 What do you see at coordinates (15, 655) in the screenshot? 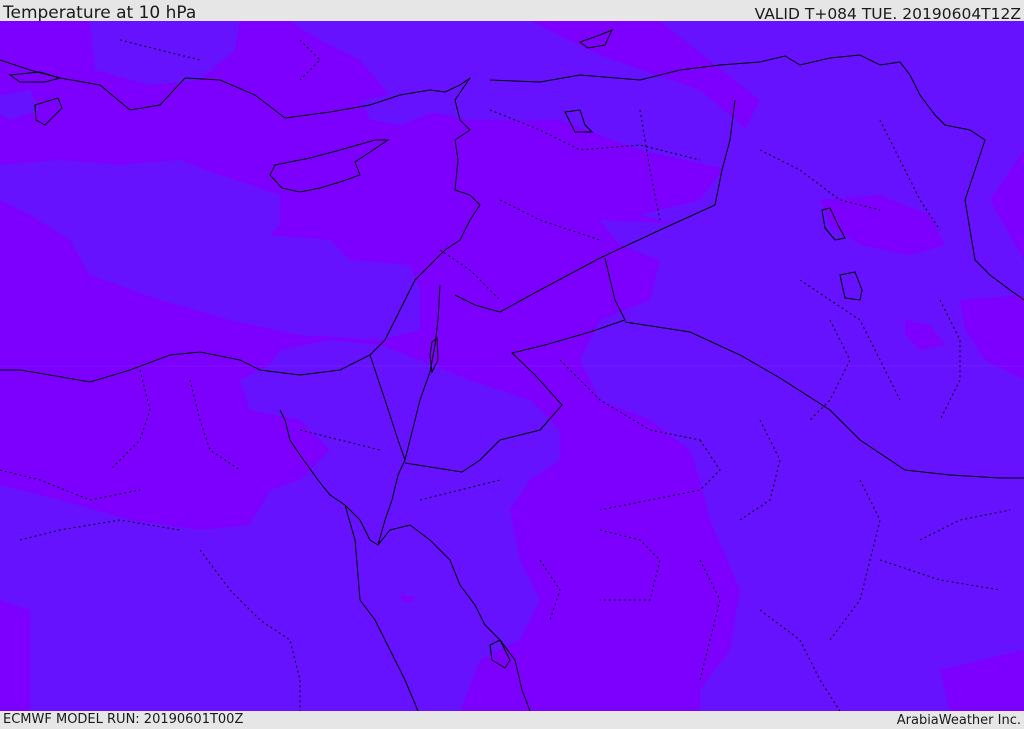
I see `field-region` at bounding box center [15, 655].